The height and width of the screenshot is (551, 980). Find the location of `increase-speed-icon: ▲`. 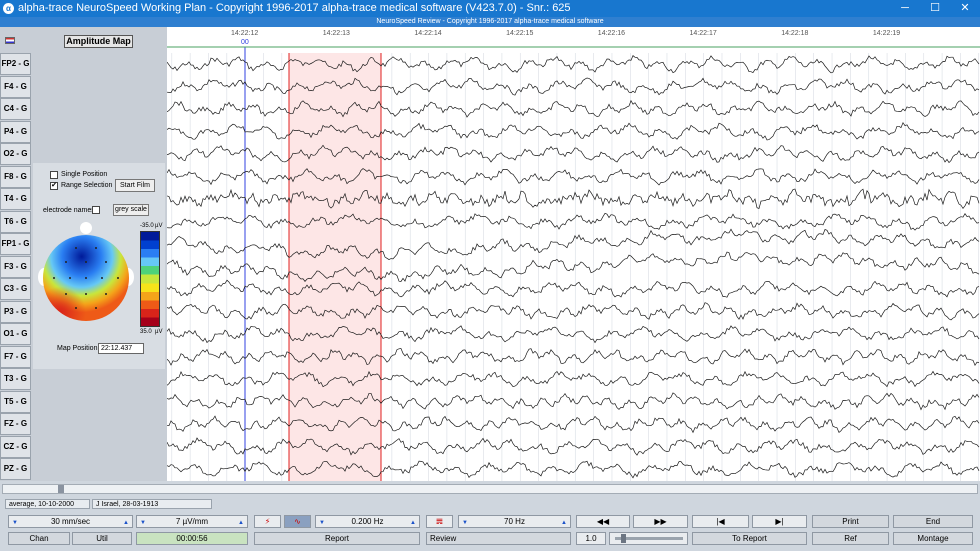

increase-speed-icon: ▲ is located at coordinates (126, 523).